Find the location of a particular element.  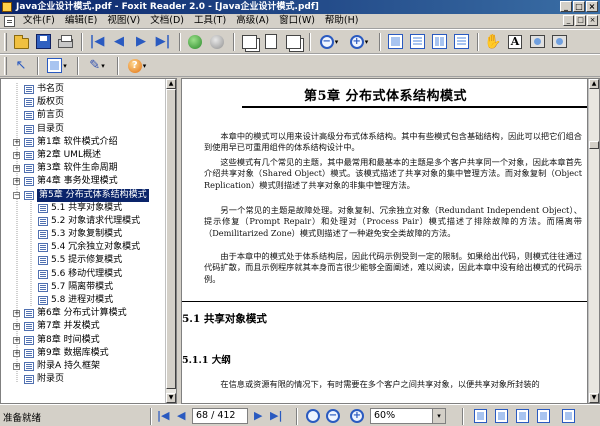

menu-tools: 工具(T) is located at coordinates (210, 21).